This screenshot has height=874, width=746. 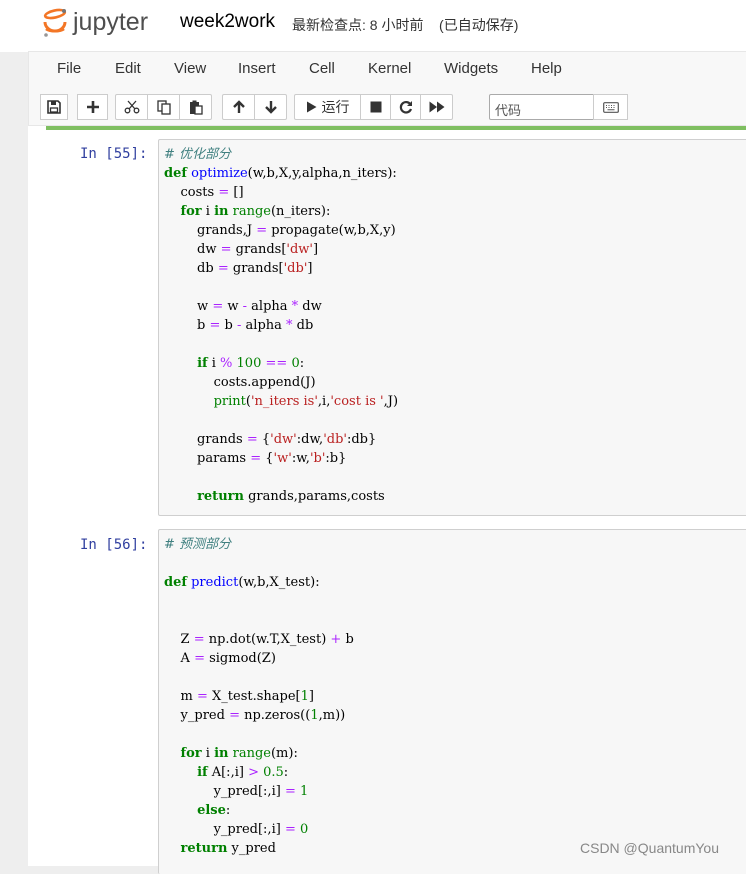 I want to click on code-token: w, so click(x=233, y=306).